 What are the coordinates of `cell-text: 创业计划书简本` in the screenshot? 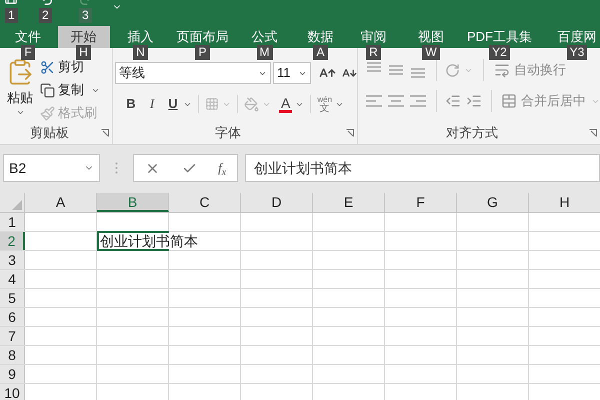 It's located at (149, 241).